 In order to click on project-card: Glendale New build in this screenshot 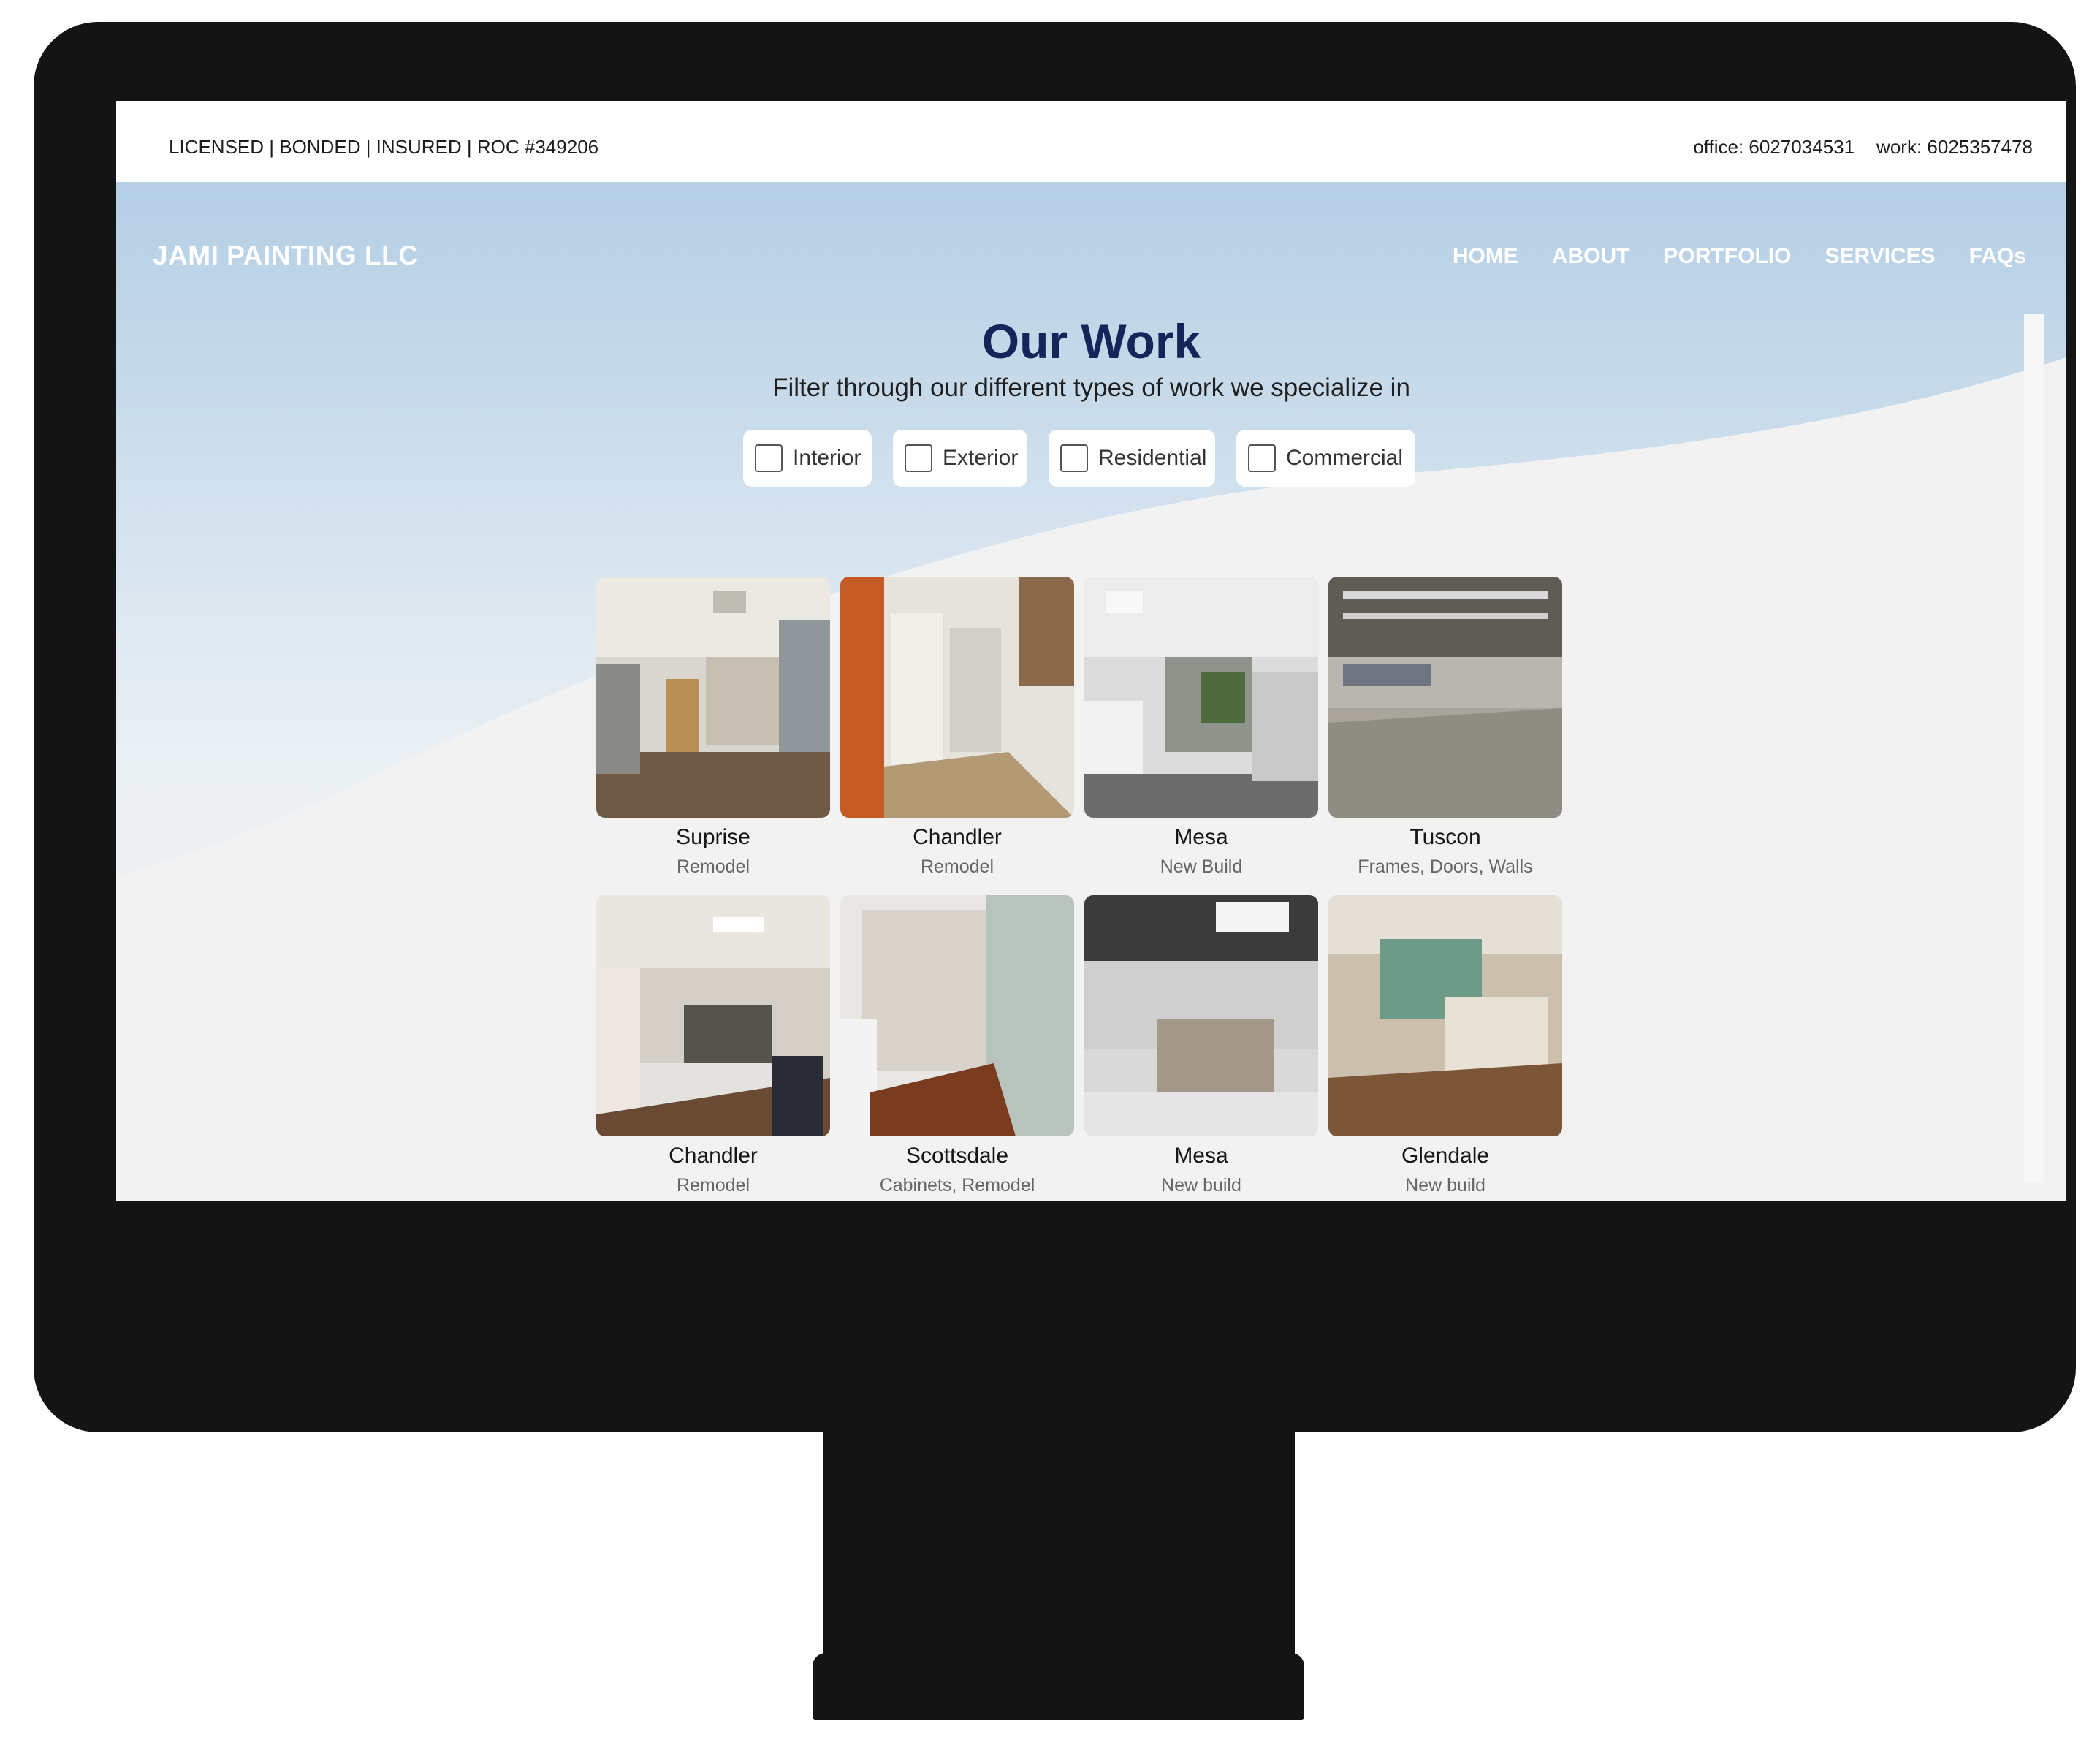, I will do `click(1445, 1048)`.